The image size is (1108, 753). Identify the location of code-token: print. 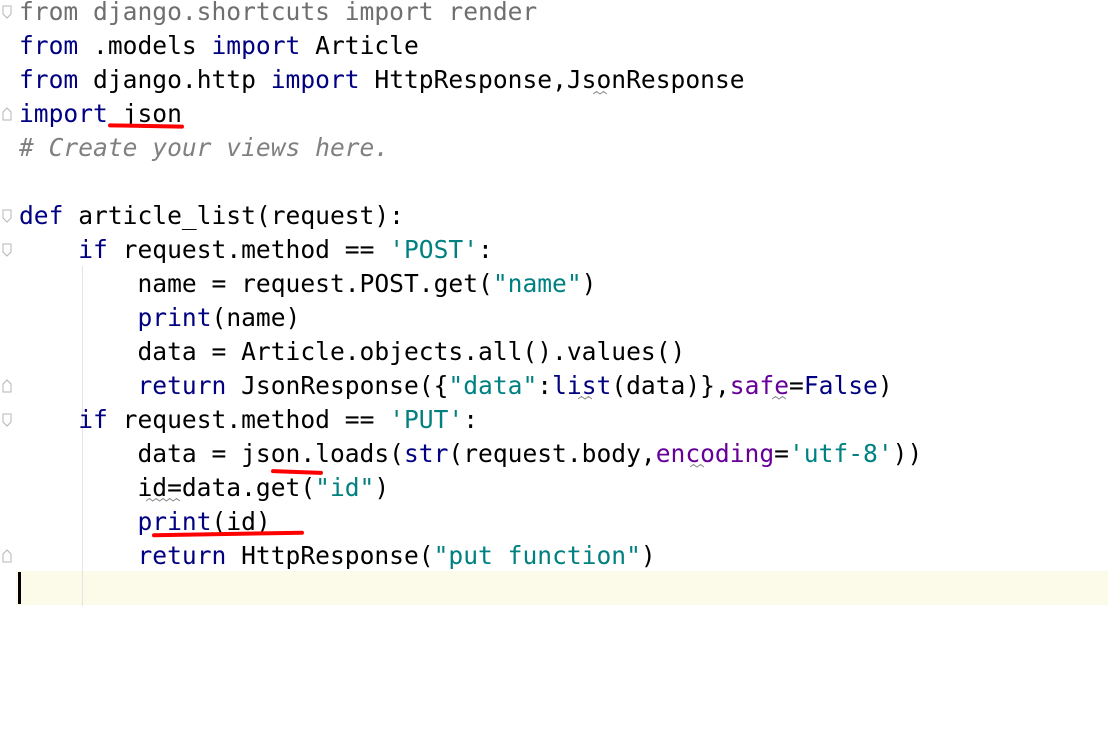
(174, 317).